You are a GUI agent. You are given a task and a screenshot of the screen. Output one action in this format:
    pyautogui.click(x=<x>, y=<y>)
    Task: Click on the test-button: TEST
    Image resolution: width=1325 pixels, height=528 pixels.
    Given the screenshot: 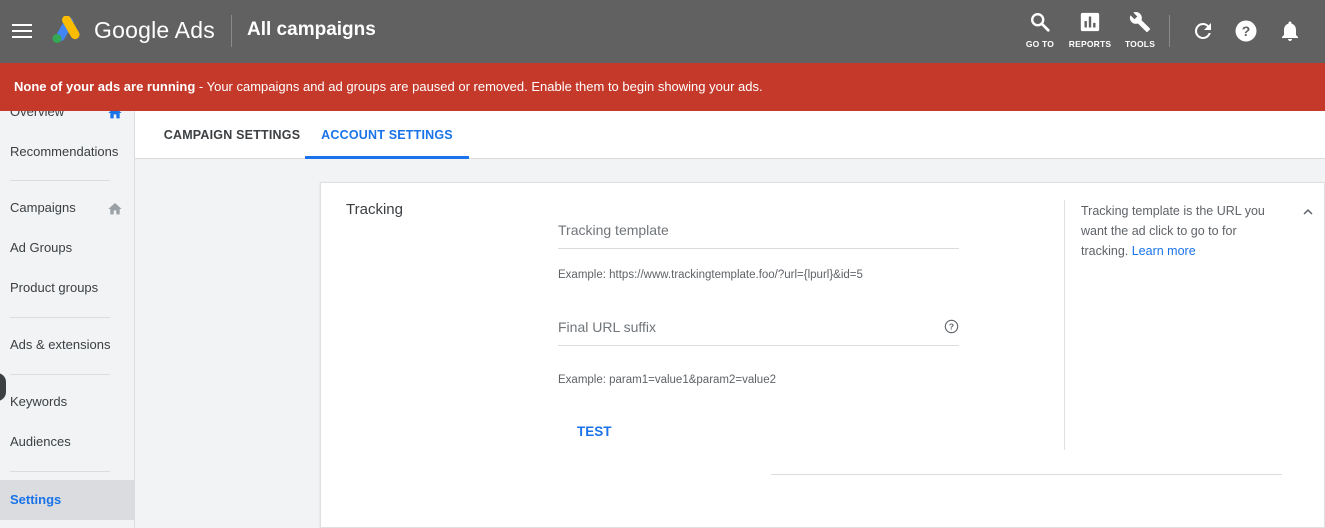 What is the action you would take?
    pyautogui.click(x=594, y=431)
    